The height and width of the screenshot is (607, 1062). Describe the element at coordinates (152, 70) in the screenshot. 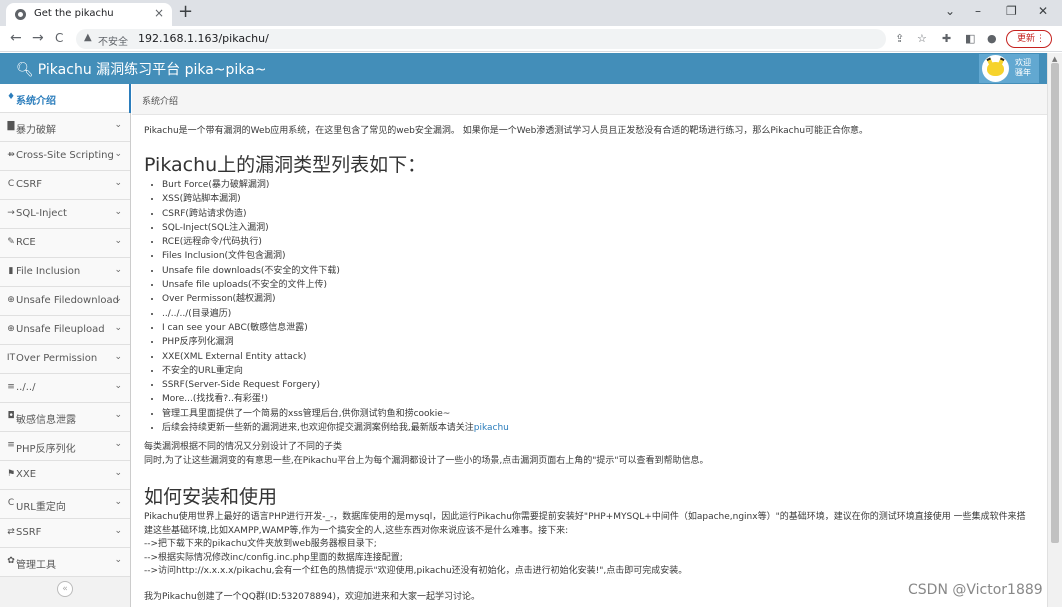

I see `site-title: Pikachu 漏洞练习平台 pika~pika~` at that location.